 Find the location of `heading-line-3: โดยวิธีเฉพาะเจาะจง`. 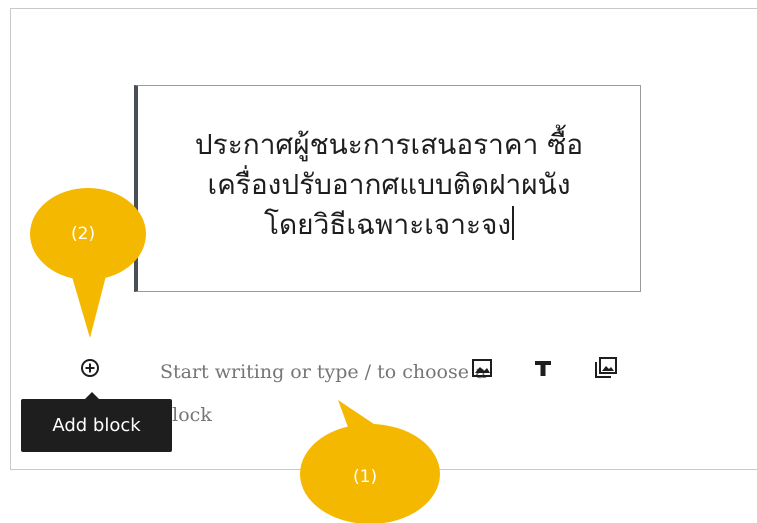

heading-line-3: โดยวิธีเฉพาะเจาะจง is located at coordinates (389, 225).